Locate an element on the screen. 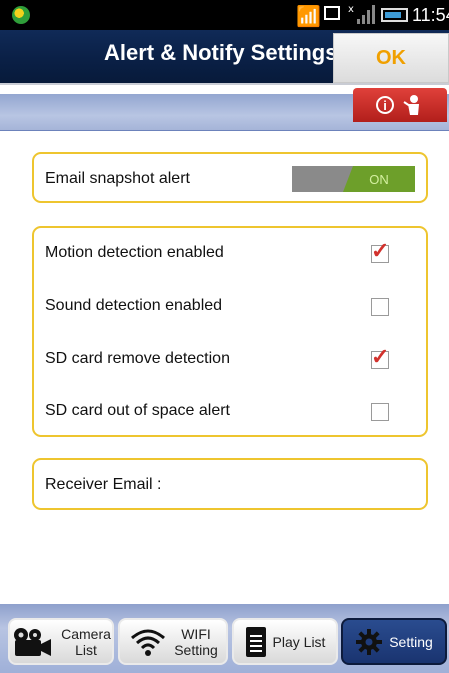 The width and height of the screenshot is (449, 673). camera-icon is located at coordinates (33, 641).